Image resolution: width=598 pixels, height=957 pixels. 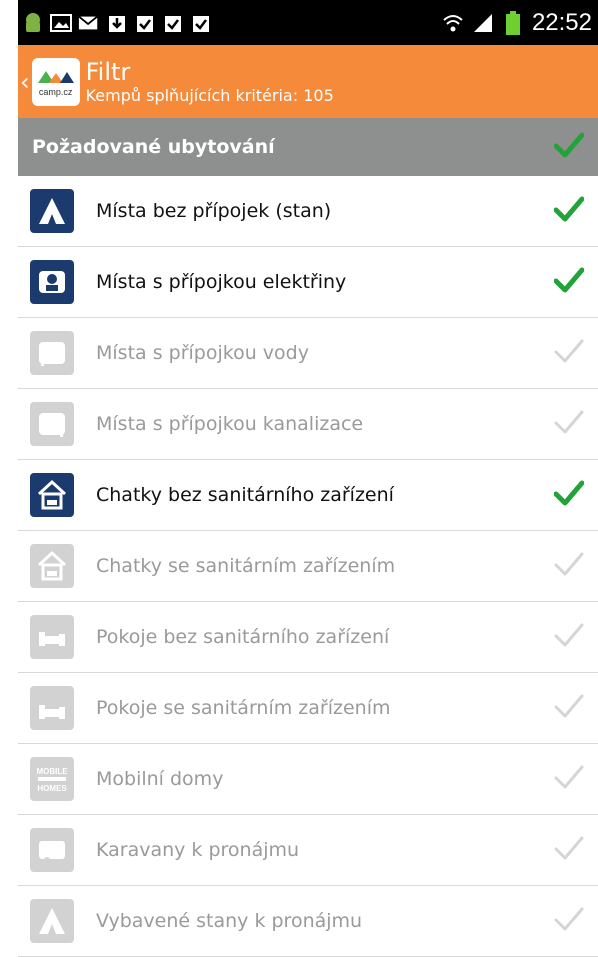 I want to click on equipped-tent-icon, so click(x=52, y=921).